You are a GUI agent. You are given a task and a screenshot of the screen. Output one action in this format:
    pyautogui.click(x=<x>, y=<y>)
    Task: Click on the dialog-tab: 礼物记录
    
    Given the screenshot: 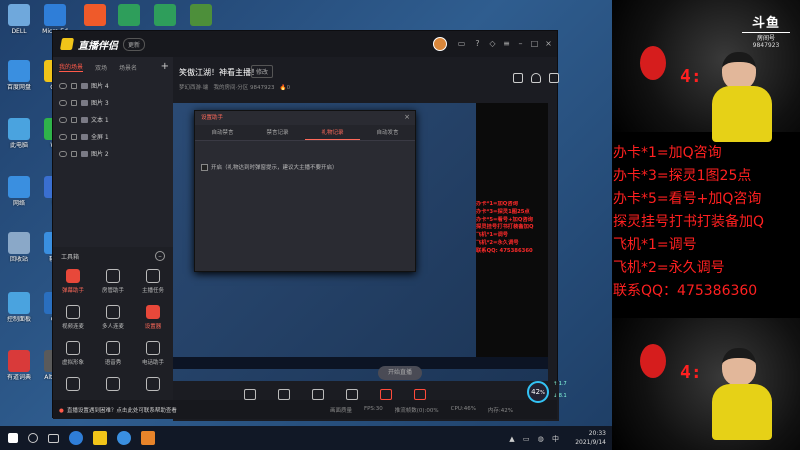 What is the action you would take?
    pyautogui.click(x=332, y=132)
    